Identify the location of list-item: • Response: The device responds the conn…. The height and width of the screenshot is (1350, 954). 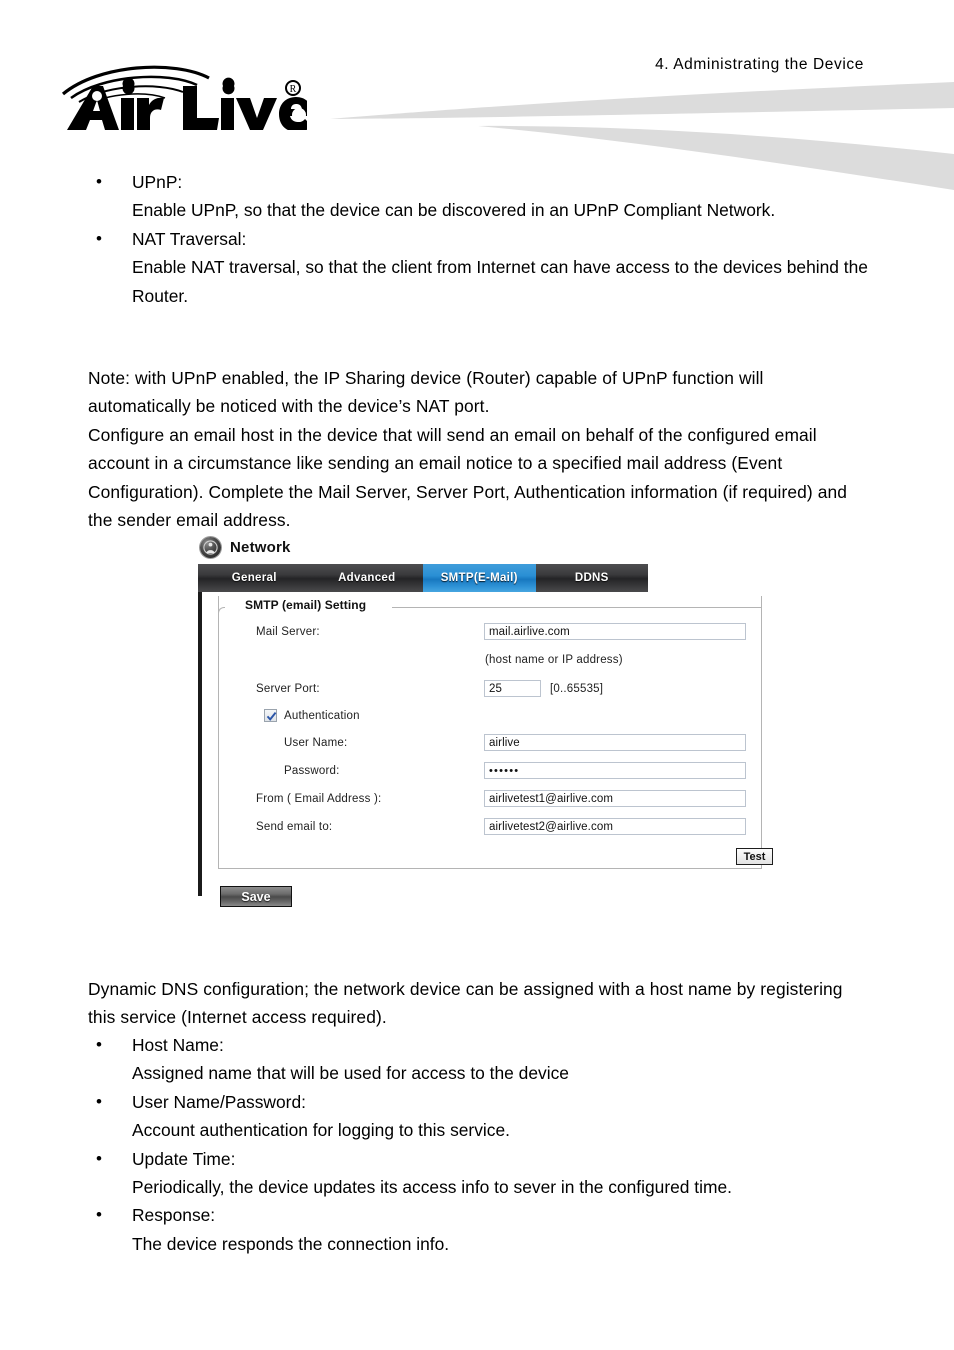
(483, 1229).